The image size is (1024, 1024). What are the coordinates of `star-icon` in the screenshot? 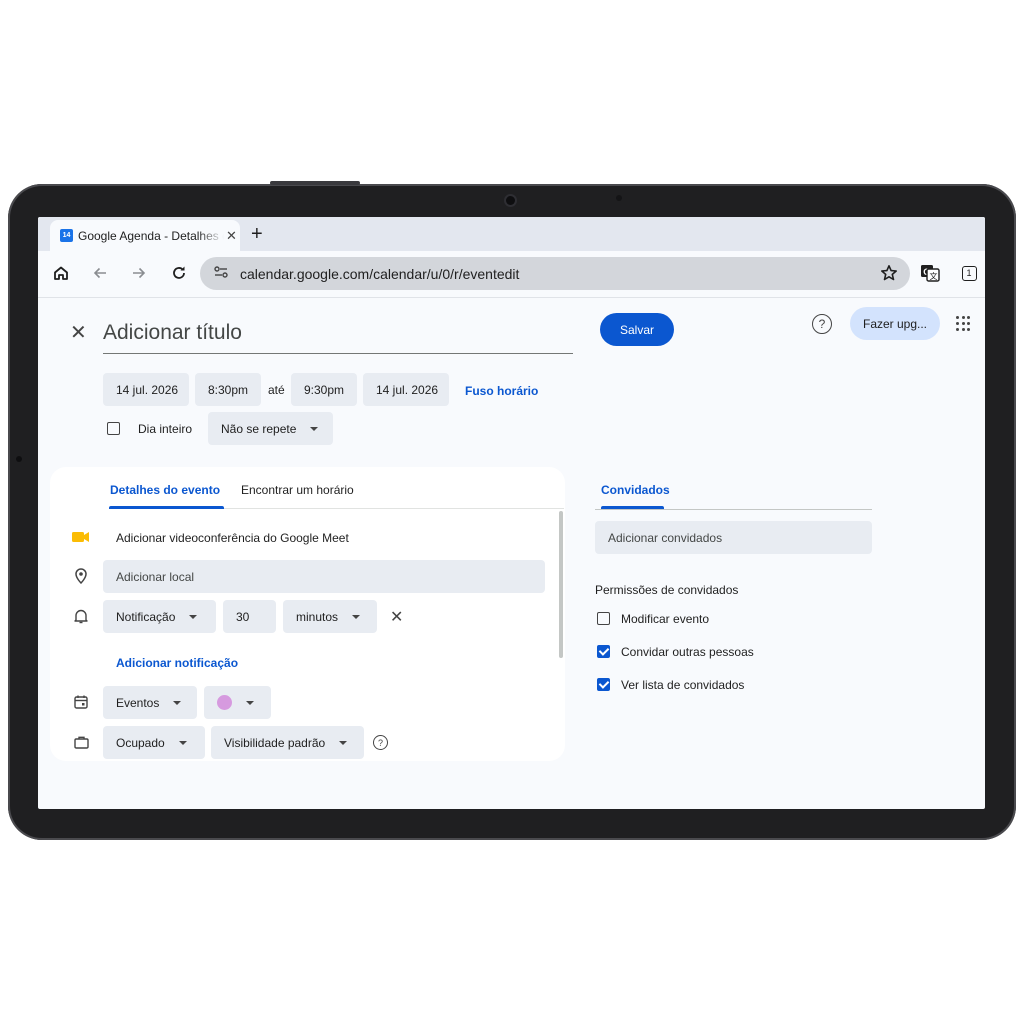 It's located at (889, 273).